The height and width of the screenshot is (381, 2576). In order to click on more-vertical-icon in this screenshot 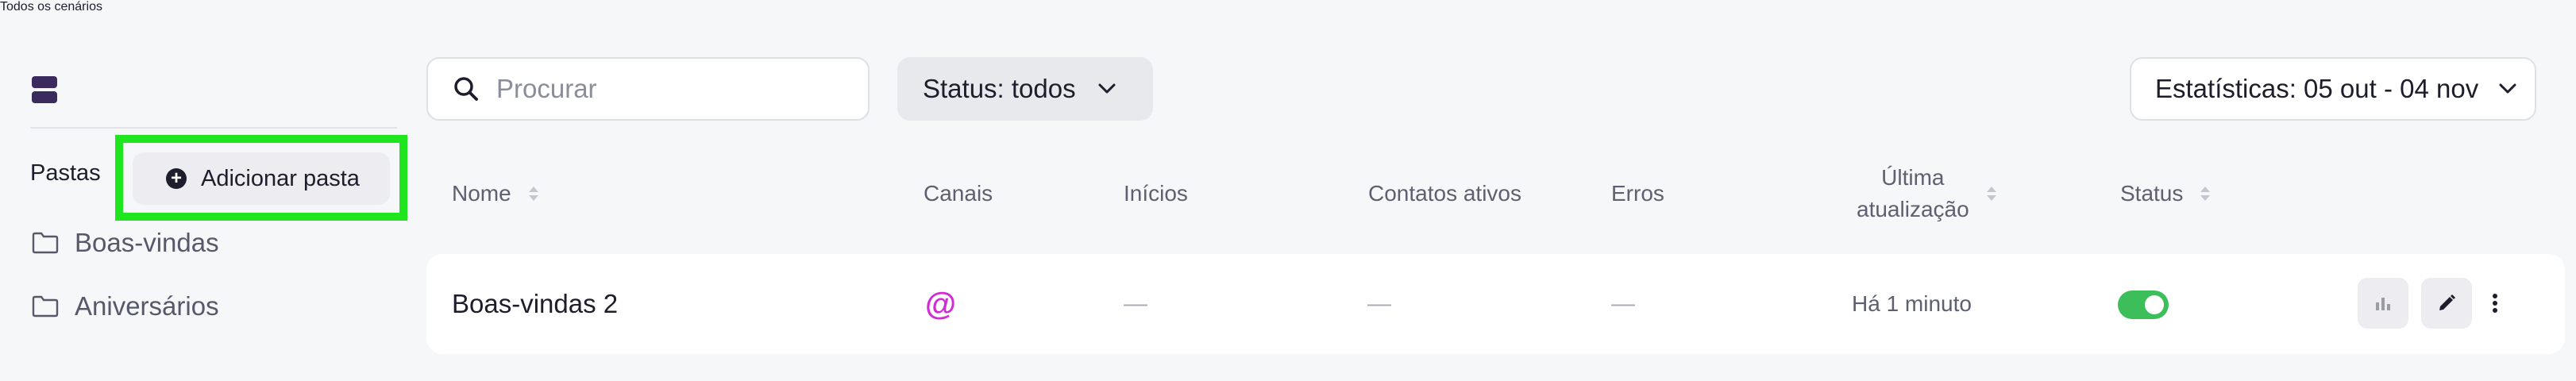, I will do `click(2495, 303)`.